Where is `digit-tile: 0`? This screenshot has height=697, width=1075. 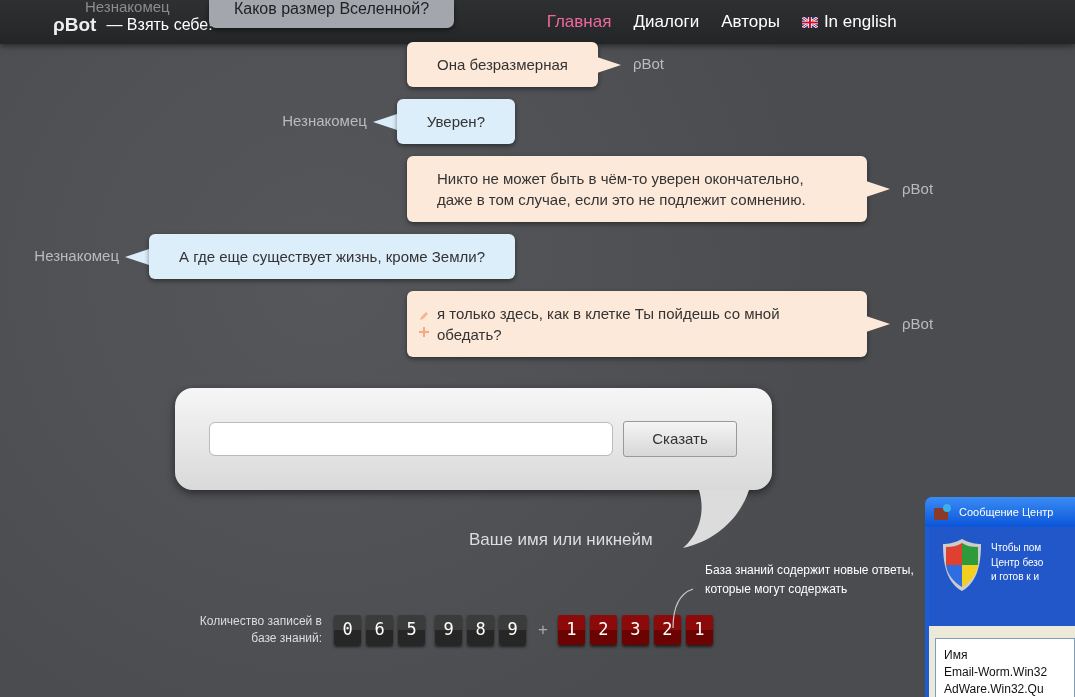
digit-tile: 0 is located at coordinates (347, 629).